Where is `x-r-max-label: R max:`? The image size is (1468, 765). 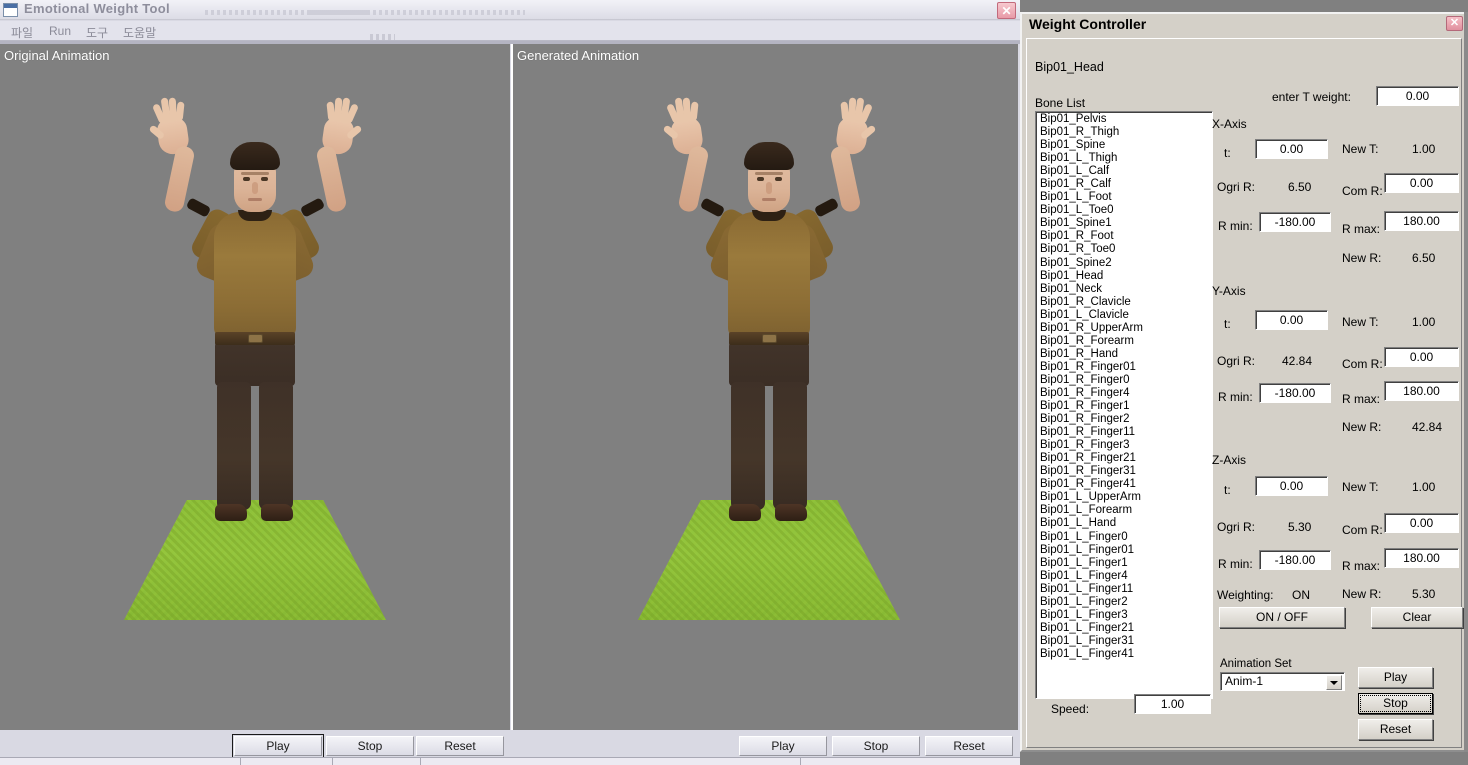 x-r-max-label: R max: is located at coordinates (1361, 229).